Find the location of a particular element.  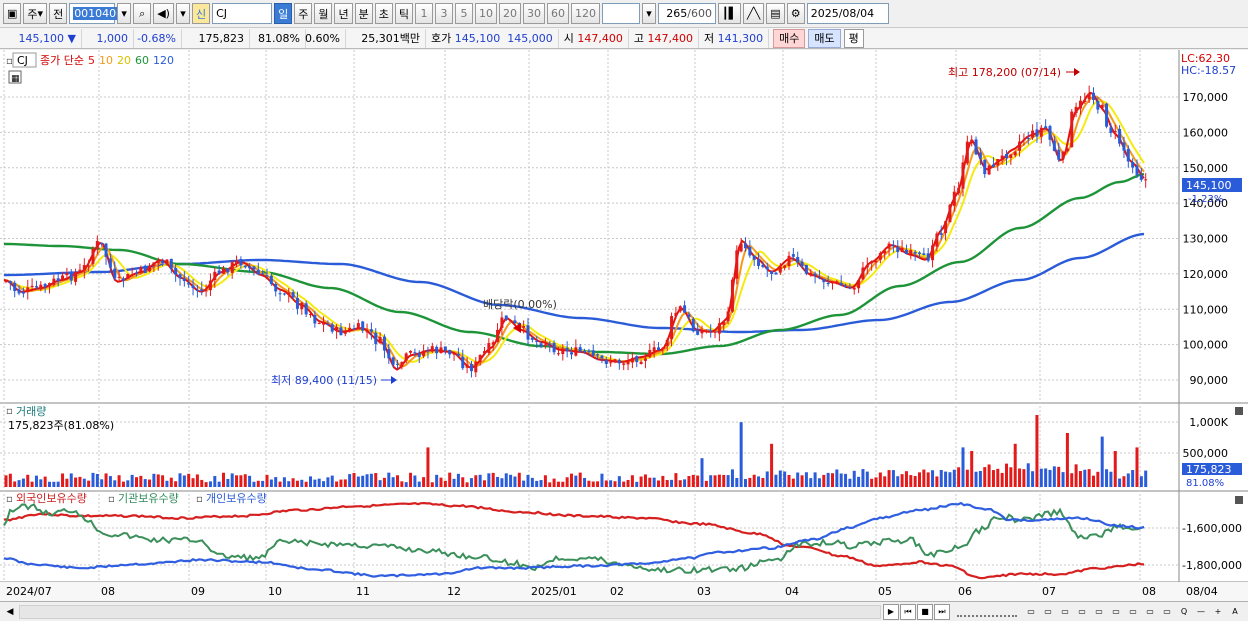

layout-icon-5: ▭ is located at coordinates (1099, 612).